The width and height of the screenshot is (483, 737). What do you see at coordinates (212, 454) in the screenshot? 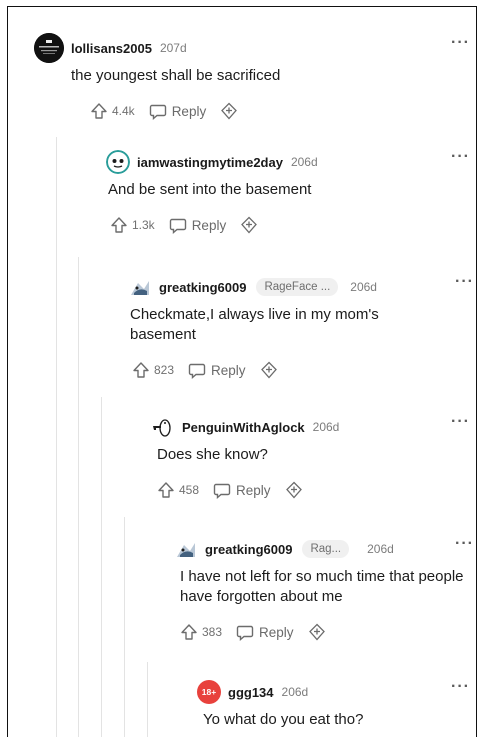
I see `comment-body: Does she know?` at bounding box center [212, 454].